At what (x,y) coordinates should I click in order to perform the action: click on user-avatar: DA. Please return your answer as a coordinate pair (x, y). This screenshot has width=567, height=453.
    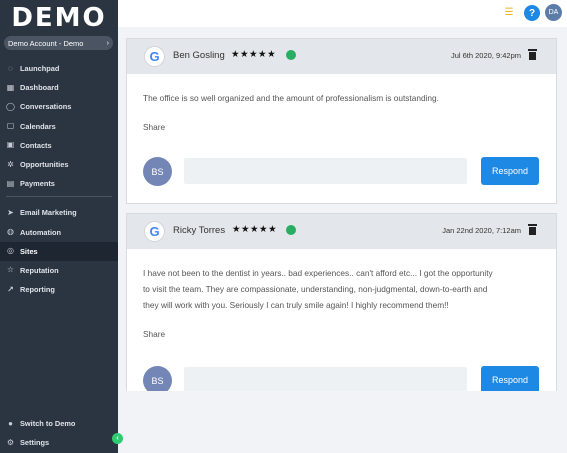
    Looking at the image, I should click on (553, 12).